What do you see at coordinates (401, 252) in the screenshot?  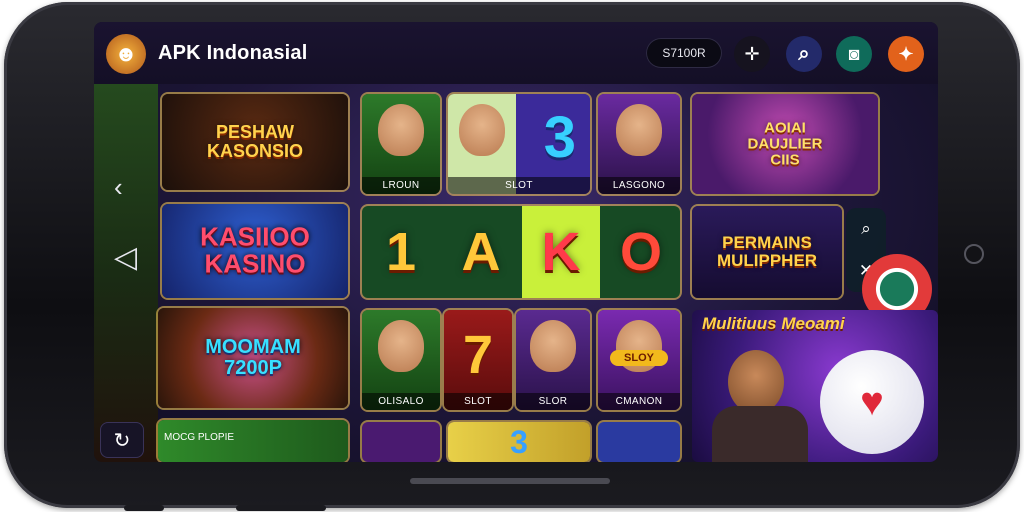 I see `reel-1: 1` at bounding box center [401, 252].